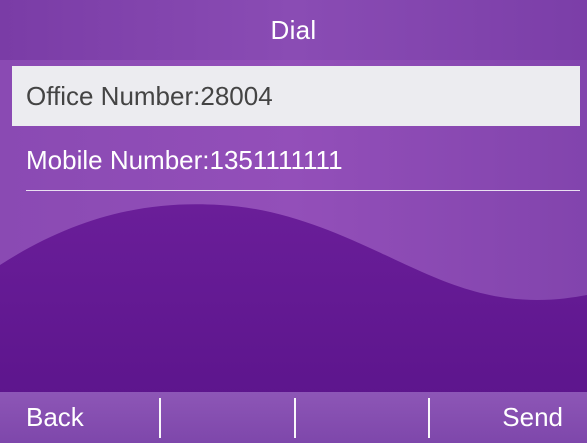  I want to click on row-divider, so click(303, 190).